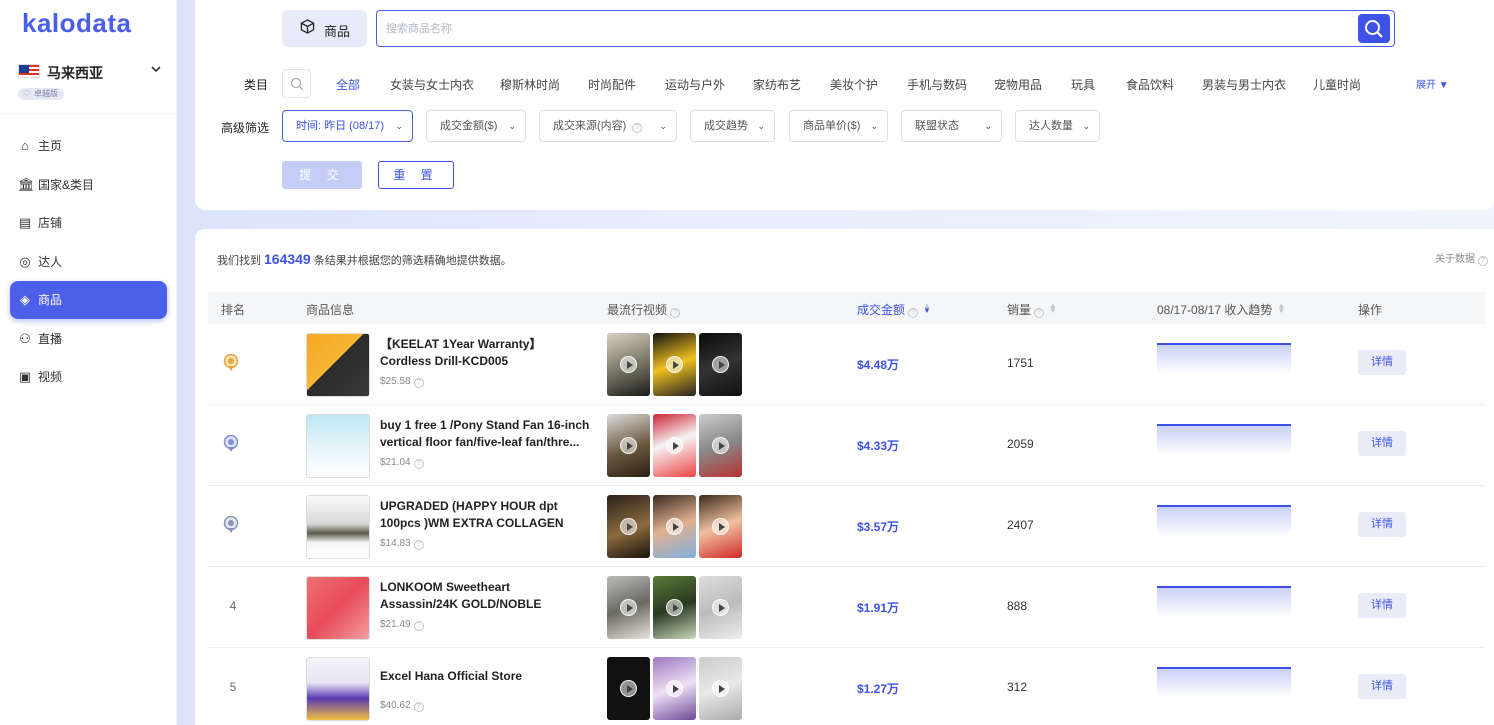 This screenshot has width=1494, height=725. What do you see at coordinates (395, 462) in the screenshot?
I see `price-value: $21.04` at bounding box center [395, 462].